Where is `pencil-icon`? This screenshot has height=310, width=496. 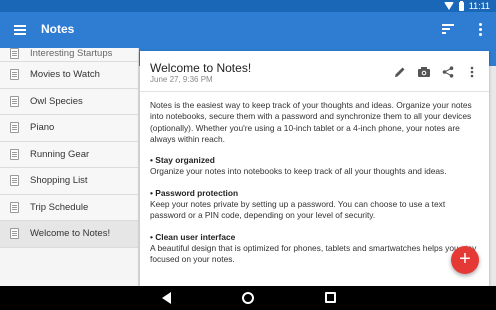
pencil-icon is located at coordinates (400, 72).